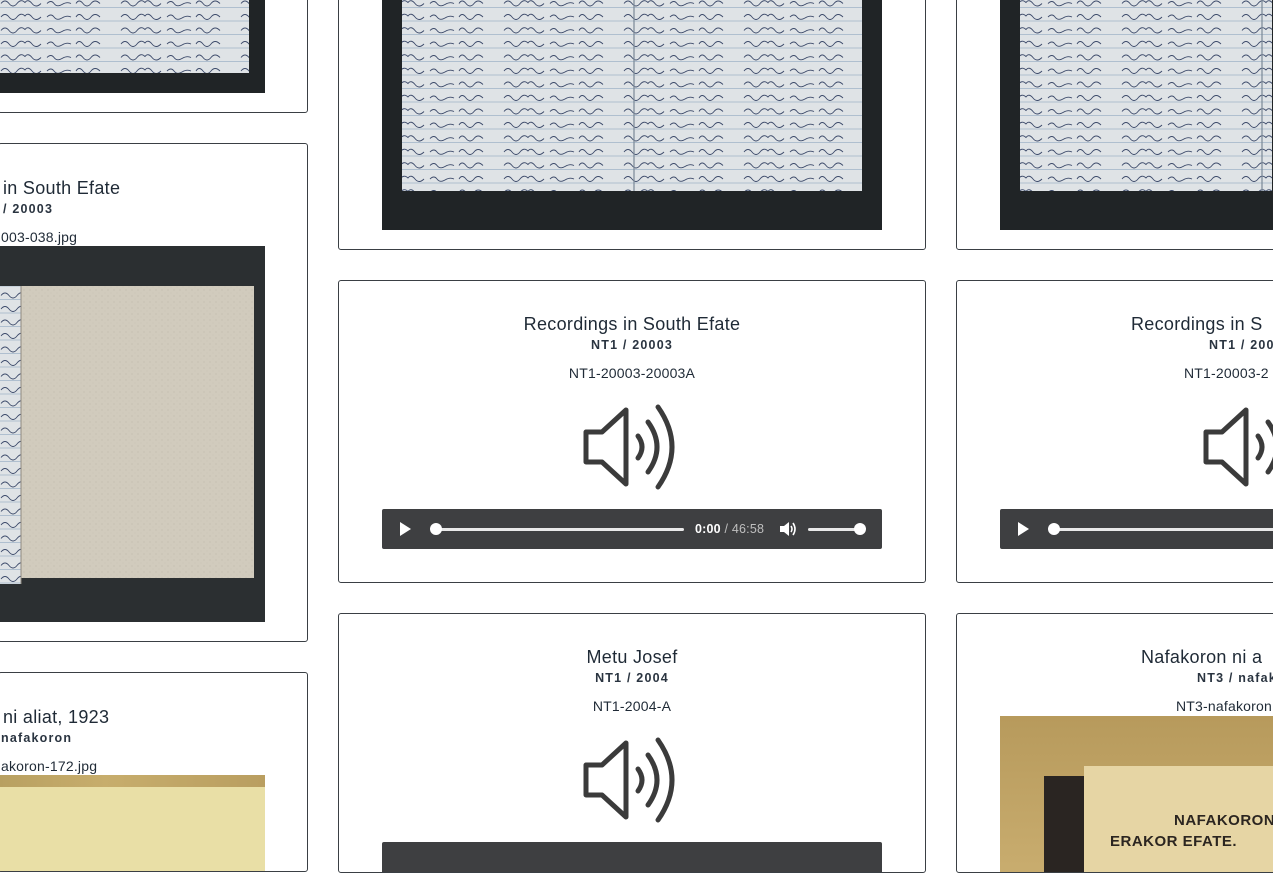 The height and width of the screenshot is (873, 1273). I want to click on book-cover-page, so click(132, 829).